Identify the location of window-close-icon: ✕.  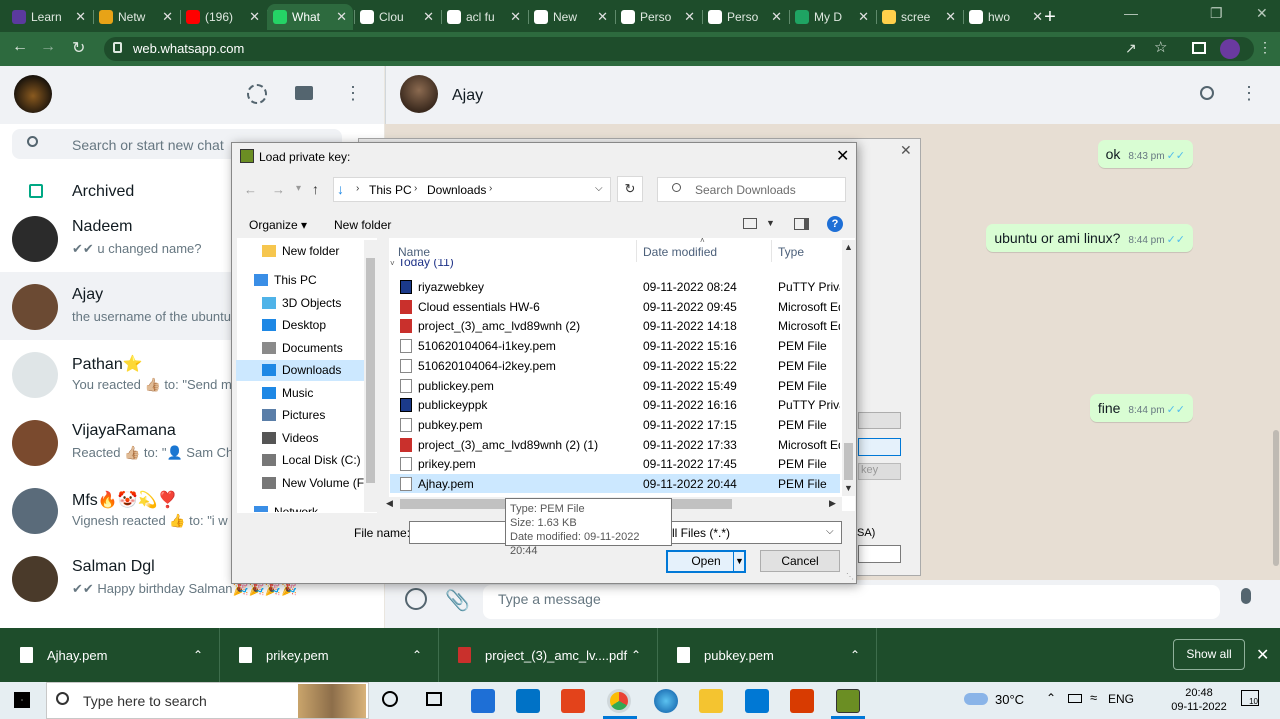
(1262, 13).